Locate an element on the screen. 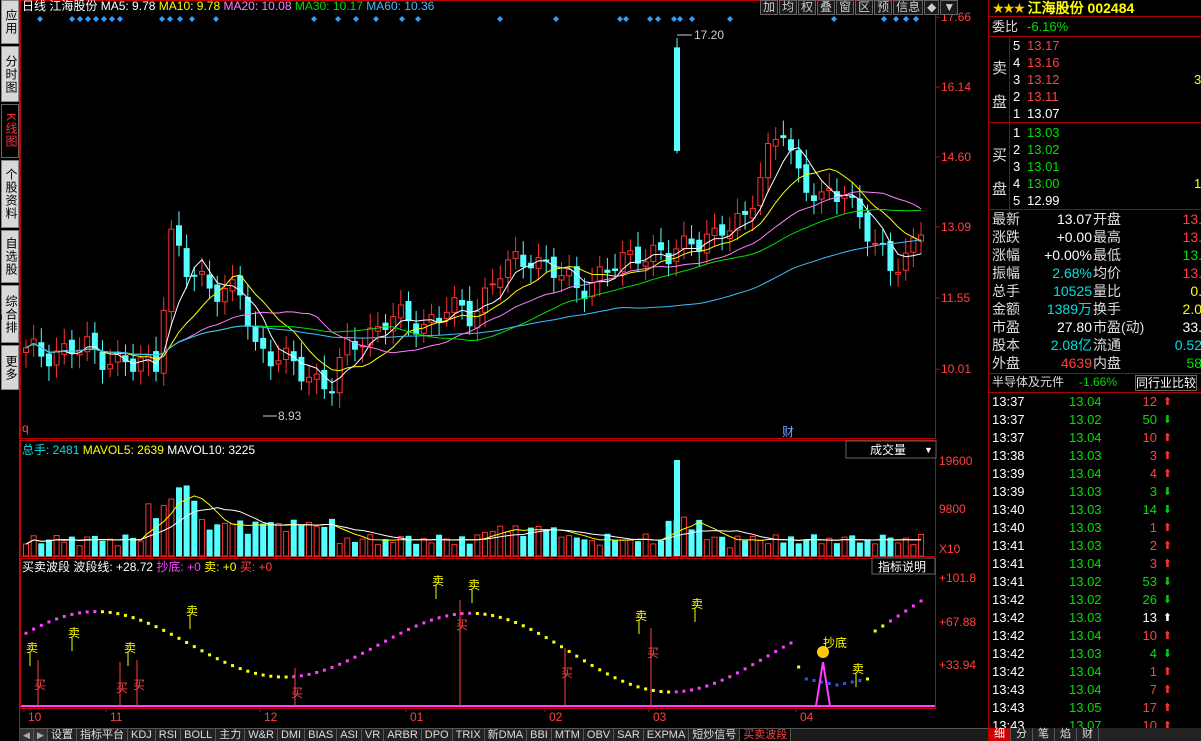 Image resolution: width=1201 pixels, height=741 pixels. left-tab-6: 更多 is located at coordinates (10, 367).